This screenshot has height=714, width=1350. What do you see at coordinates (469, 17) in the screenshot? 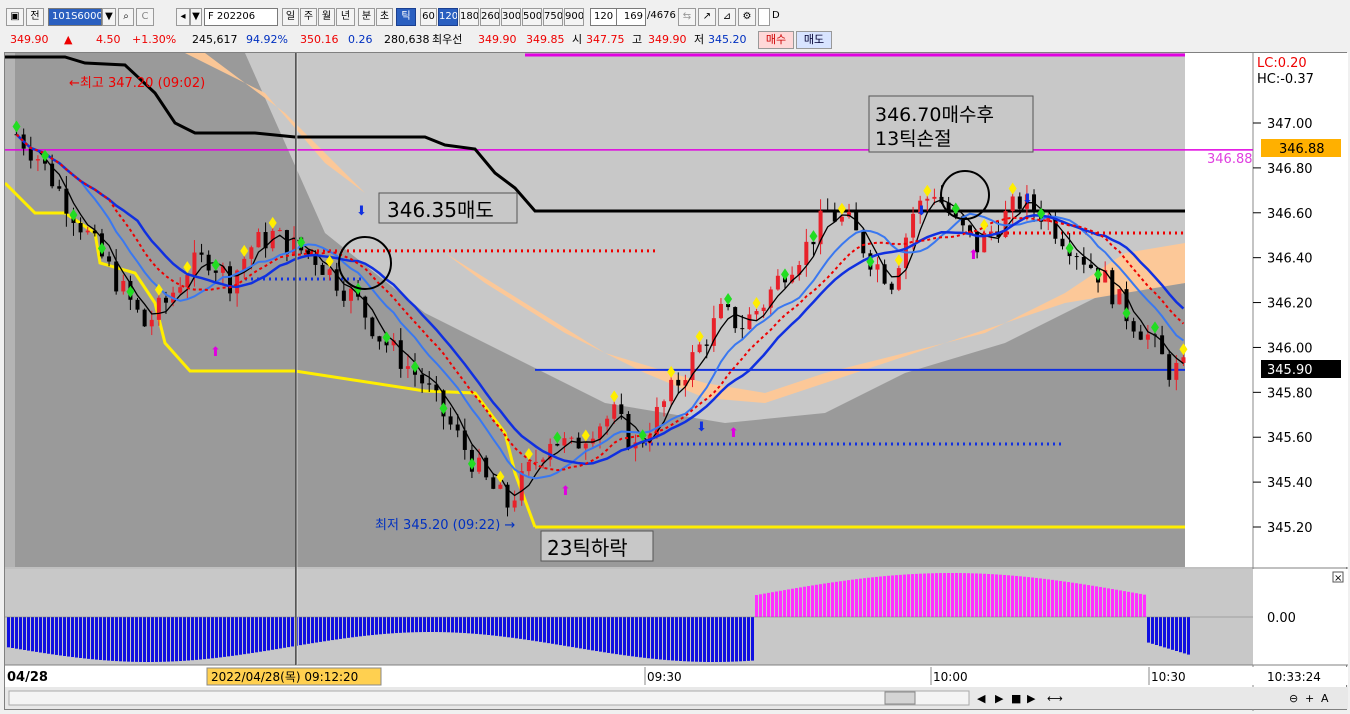
I see `tick-180: 180` at bounding box center [469, 17].